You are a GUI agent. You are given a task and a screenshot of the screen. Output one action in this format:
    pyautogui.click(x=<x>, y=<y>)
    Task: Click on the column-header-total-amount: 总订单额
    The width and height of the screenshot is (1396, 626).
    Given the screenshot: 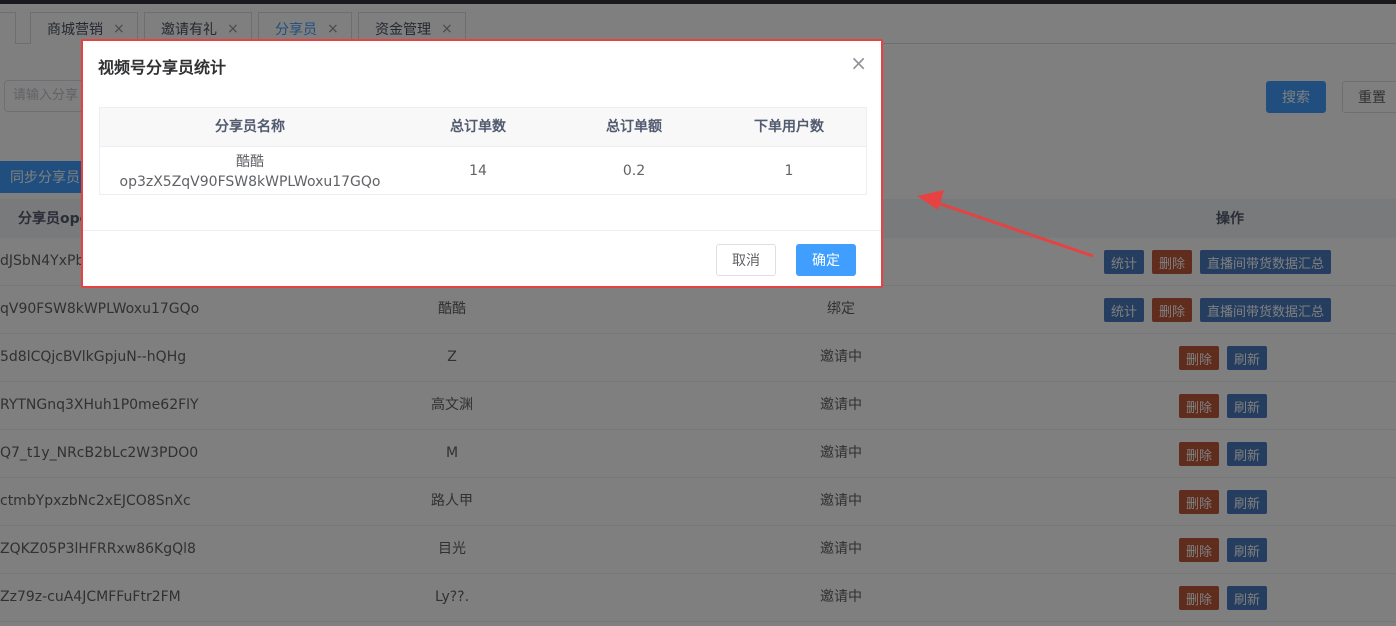 What is the action you would take?
    pyautogui.click(x=634, y=127)
    